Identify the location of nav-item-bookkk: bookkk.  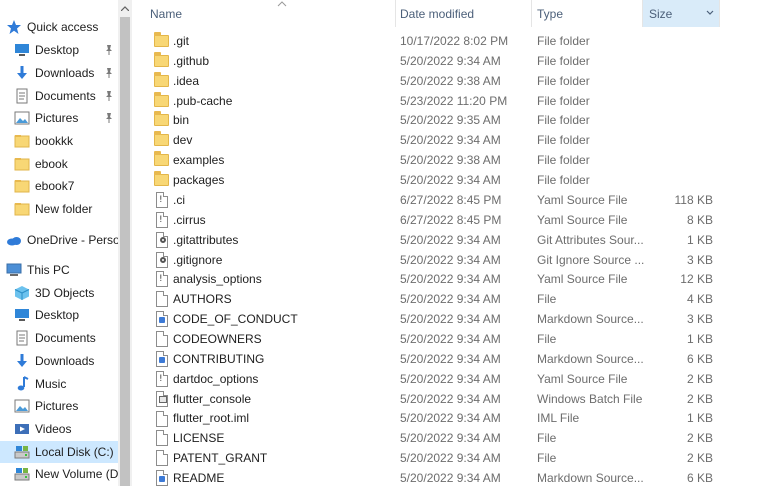
(59, 141).